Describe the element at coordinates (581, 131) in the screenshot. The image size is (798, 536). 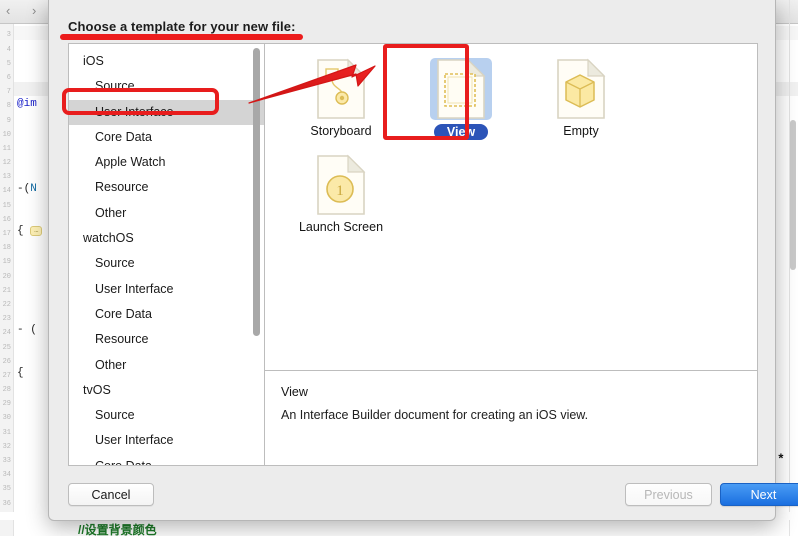
I see `template-label: Empty` at that location.